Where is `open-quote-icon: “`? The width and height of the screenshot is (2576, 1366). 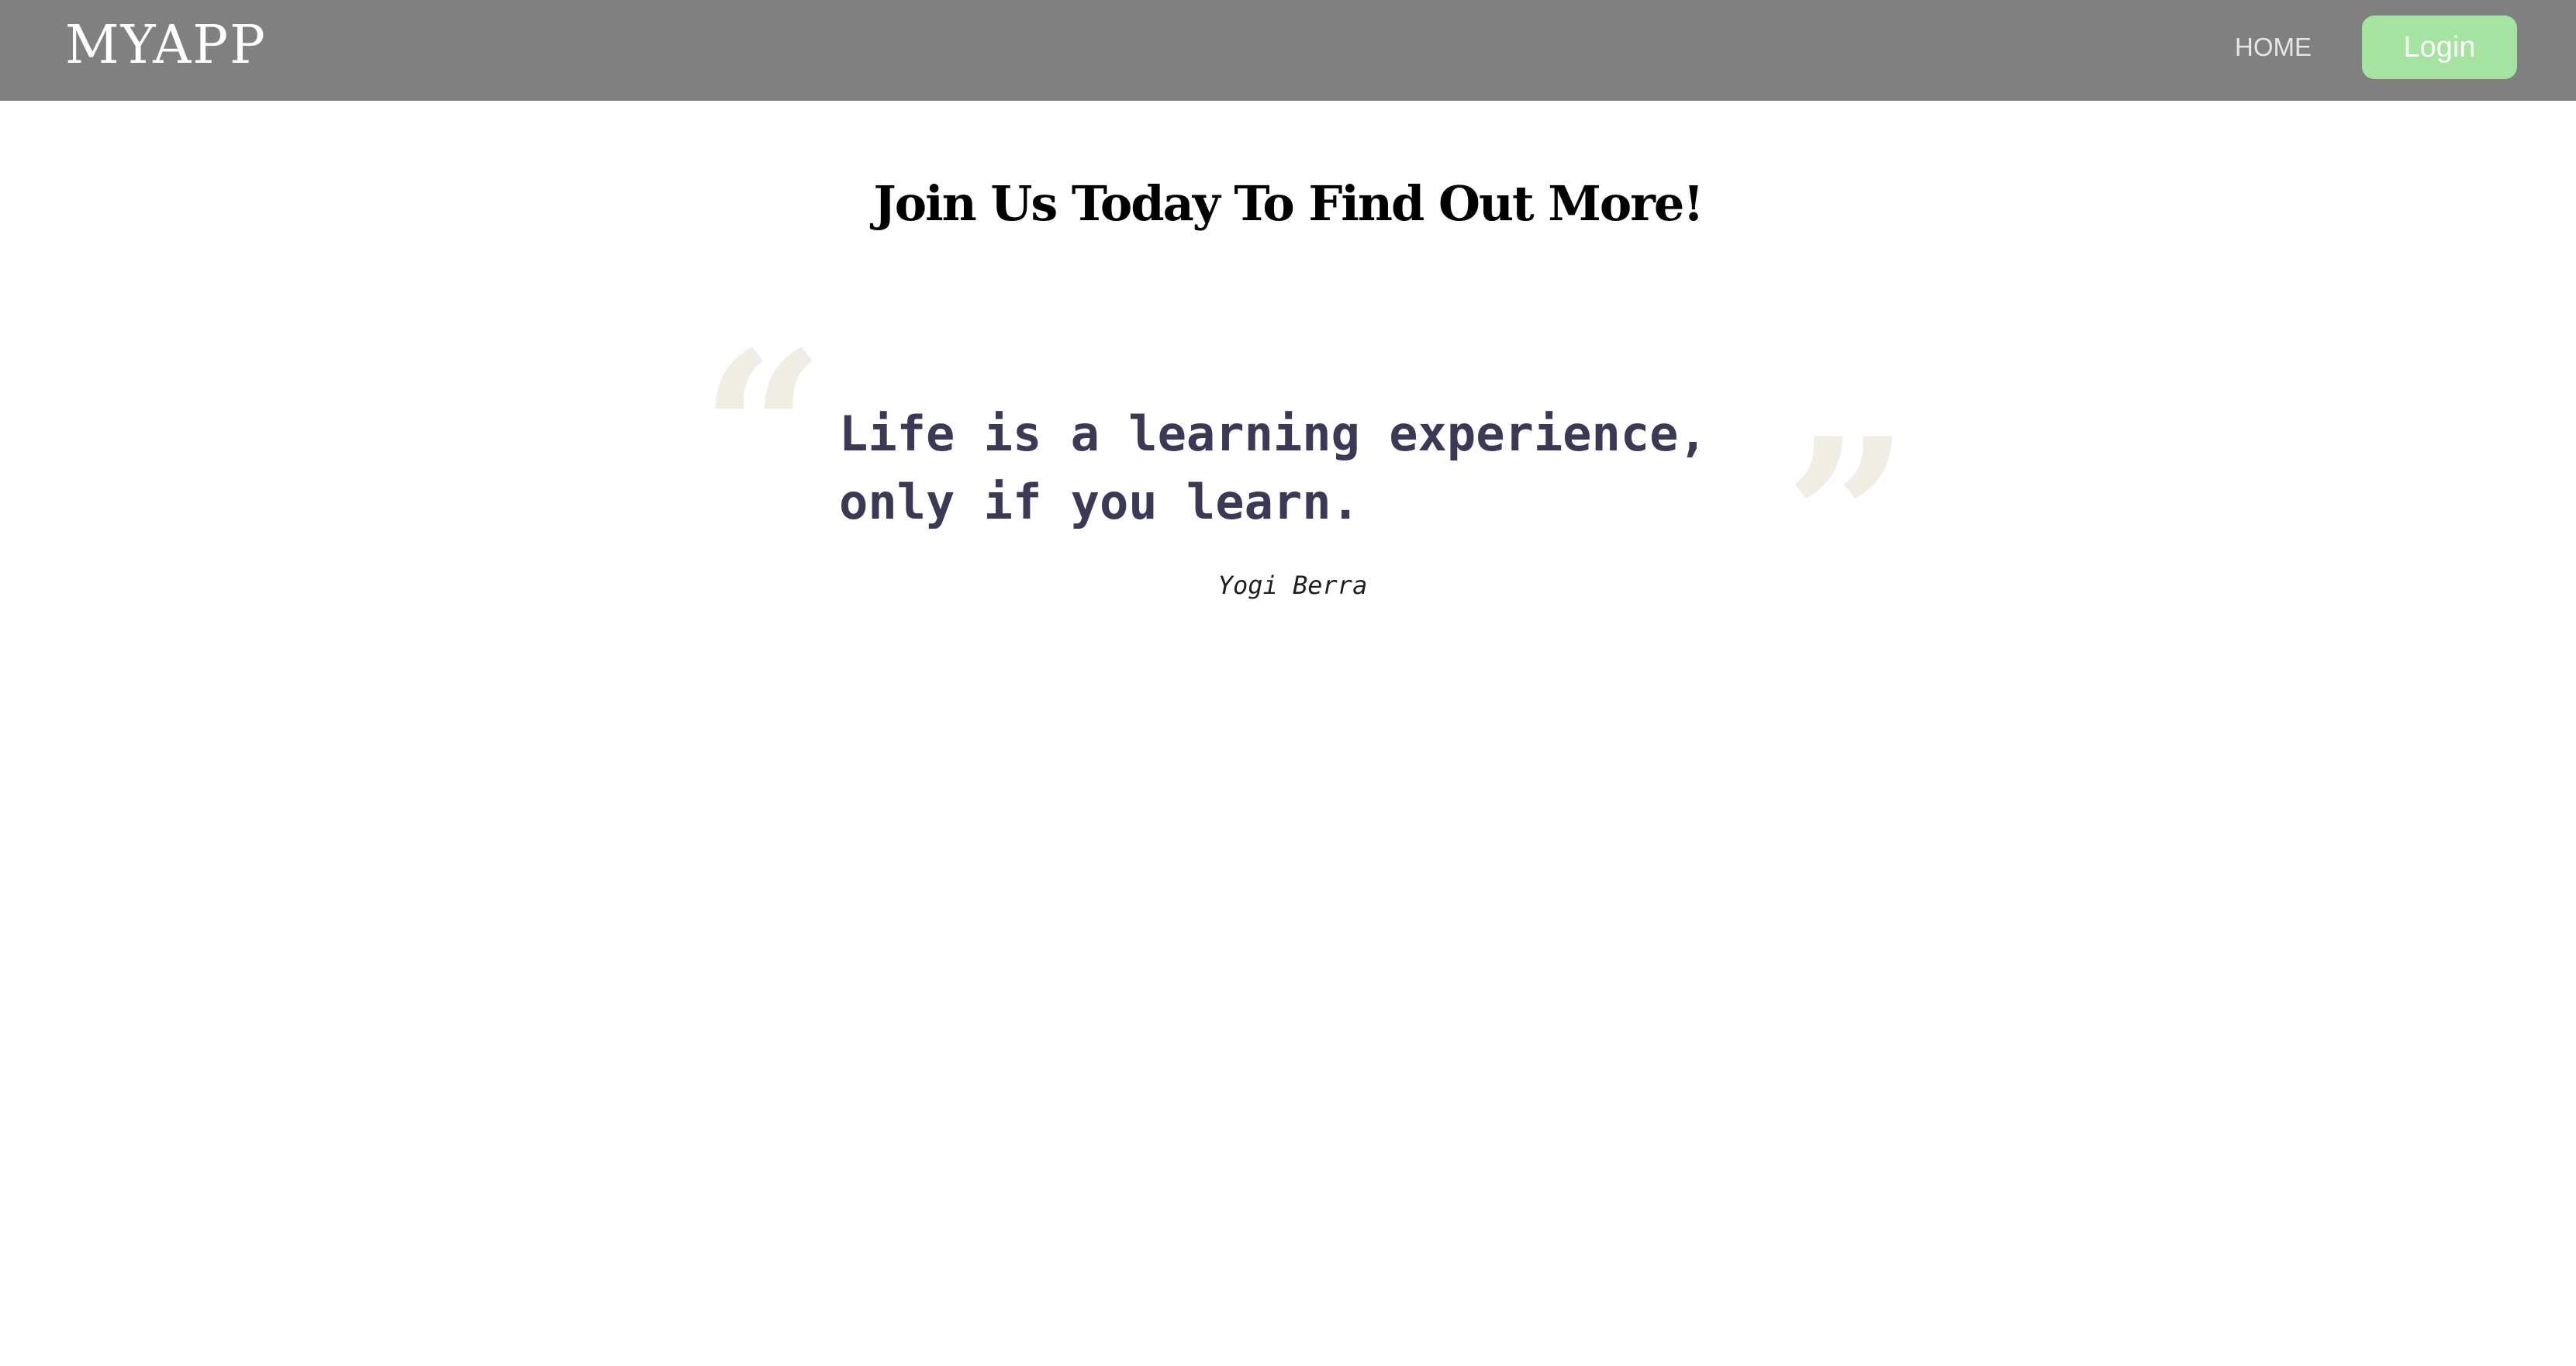
open-quote-icon: “ is located at coordinates (763, 432).